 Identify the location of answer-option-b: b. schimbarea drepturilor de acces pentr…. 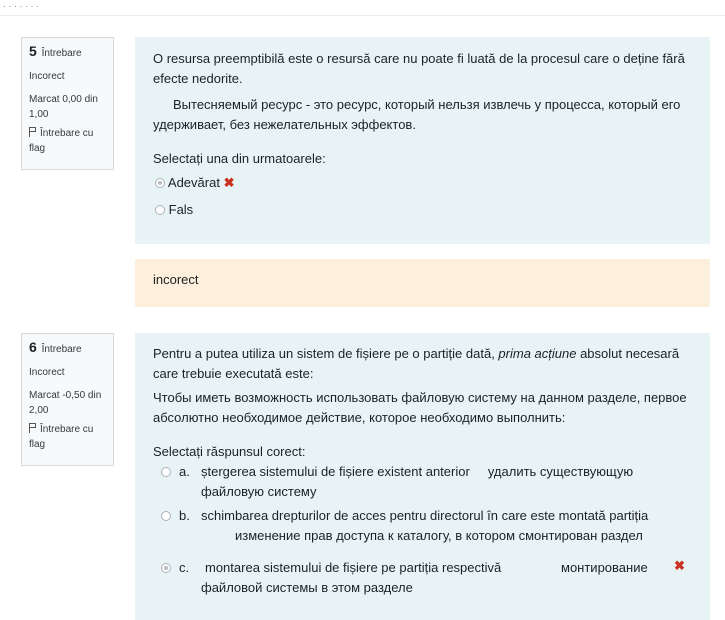
(422, 530).